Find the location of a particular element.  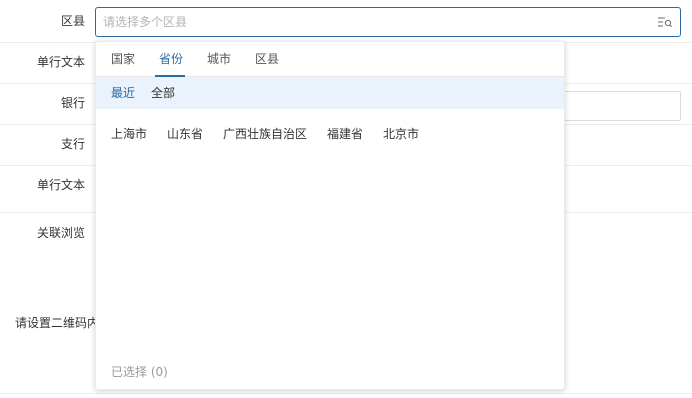

form-row-district: 区县 请选择多个区县 is located at coordinates (346, 21).